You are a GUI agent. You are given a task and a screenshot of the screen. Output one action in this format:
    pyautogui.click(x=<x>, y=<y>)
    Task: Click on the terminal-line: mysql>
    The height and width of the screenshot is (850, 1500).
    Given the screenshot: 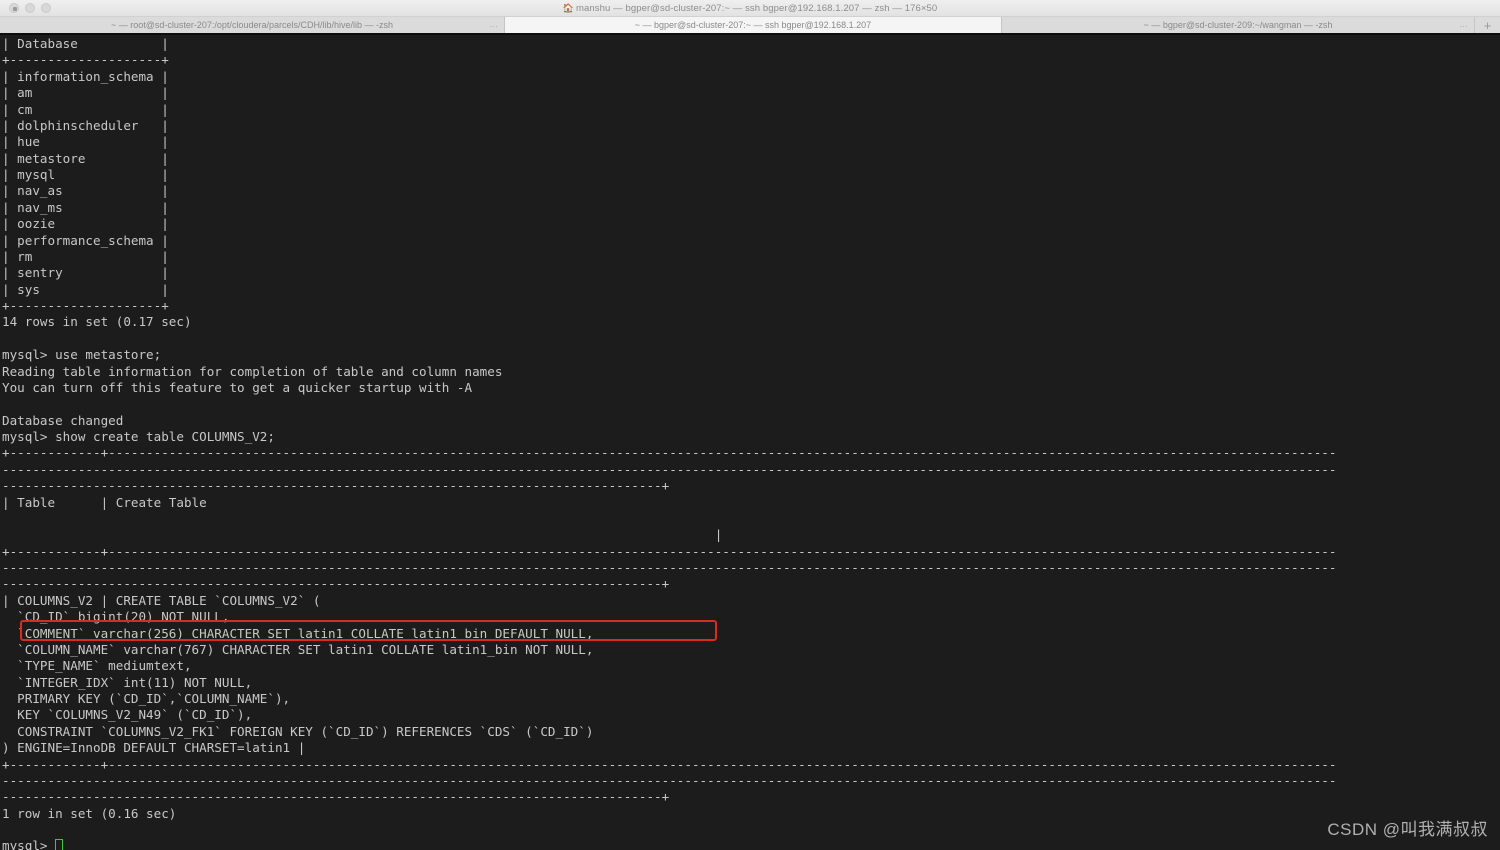 What is the action you would take?
    pyautogui.click(x=751, y=844)
    